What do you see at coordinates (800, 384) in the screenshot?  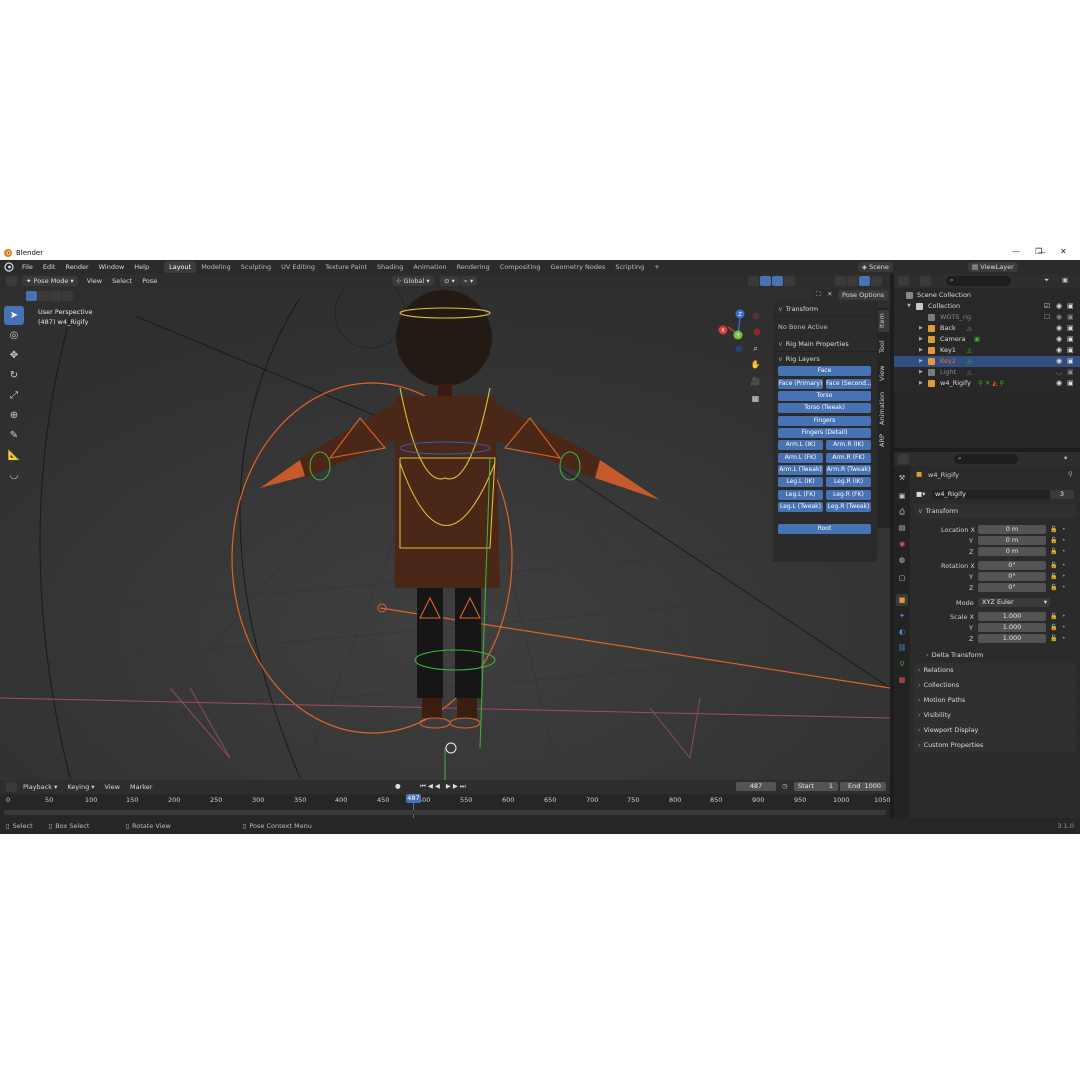 I see `rig-layer-face-primary-button: Face (Primary)` at bounding box center [800, 384].